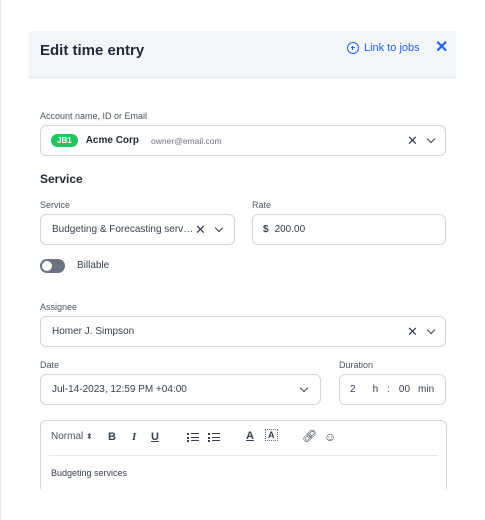 Image resolution: width=485 pixels, height=520 pixels. What do you see at coordinates (309, 436) in the screenshot?
I see `link-icon: 🔗︎` at bounding box center [309, 436].